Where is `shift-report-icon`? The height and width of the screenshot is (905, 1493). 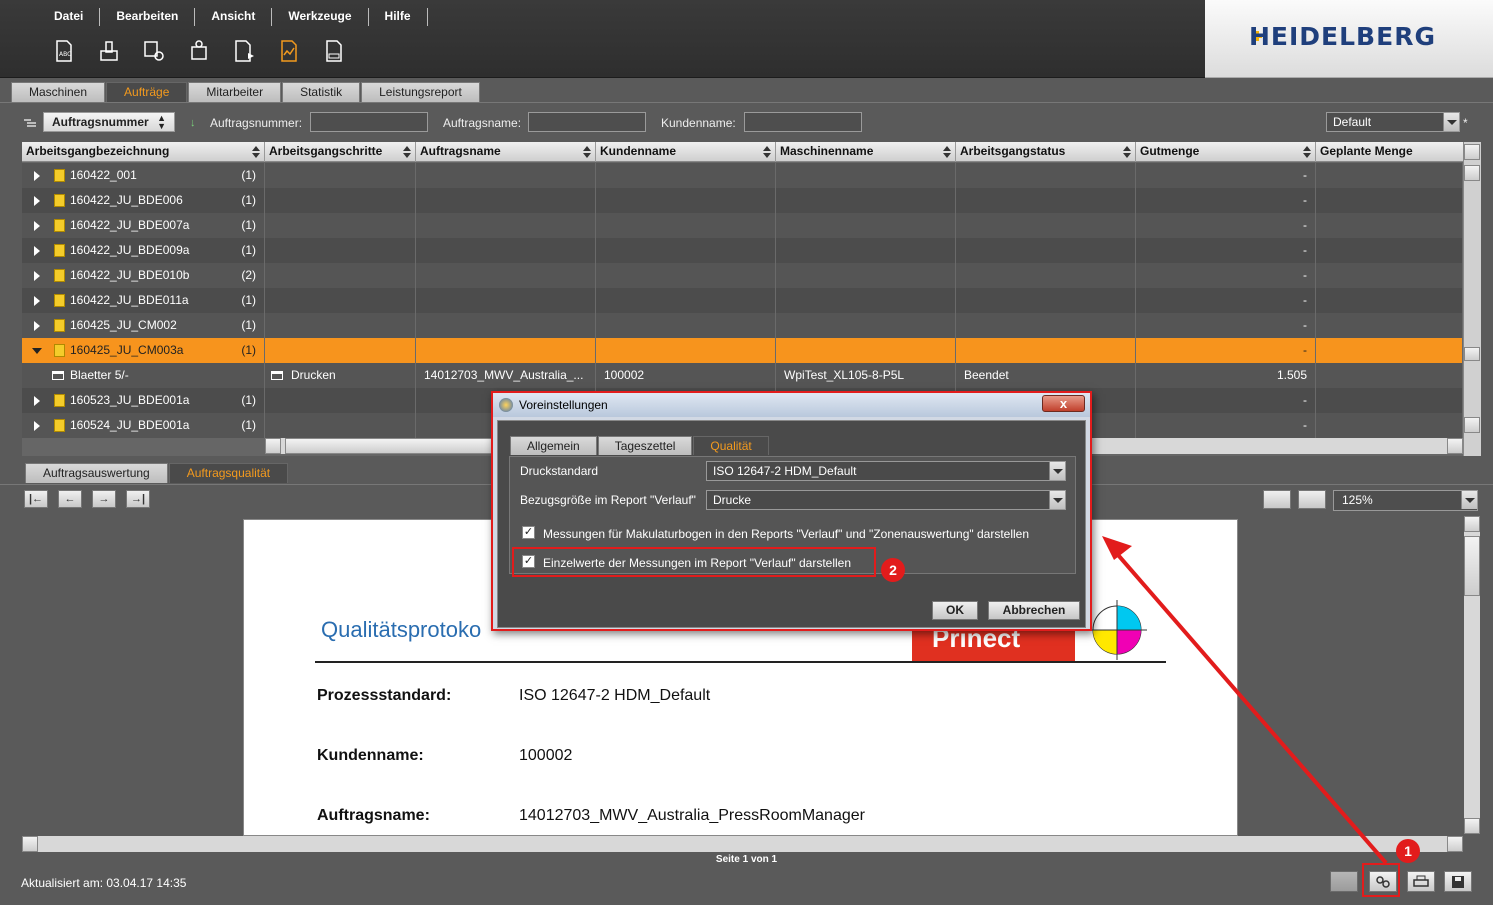 shift-report-icon is located at coordinates (199, 51).